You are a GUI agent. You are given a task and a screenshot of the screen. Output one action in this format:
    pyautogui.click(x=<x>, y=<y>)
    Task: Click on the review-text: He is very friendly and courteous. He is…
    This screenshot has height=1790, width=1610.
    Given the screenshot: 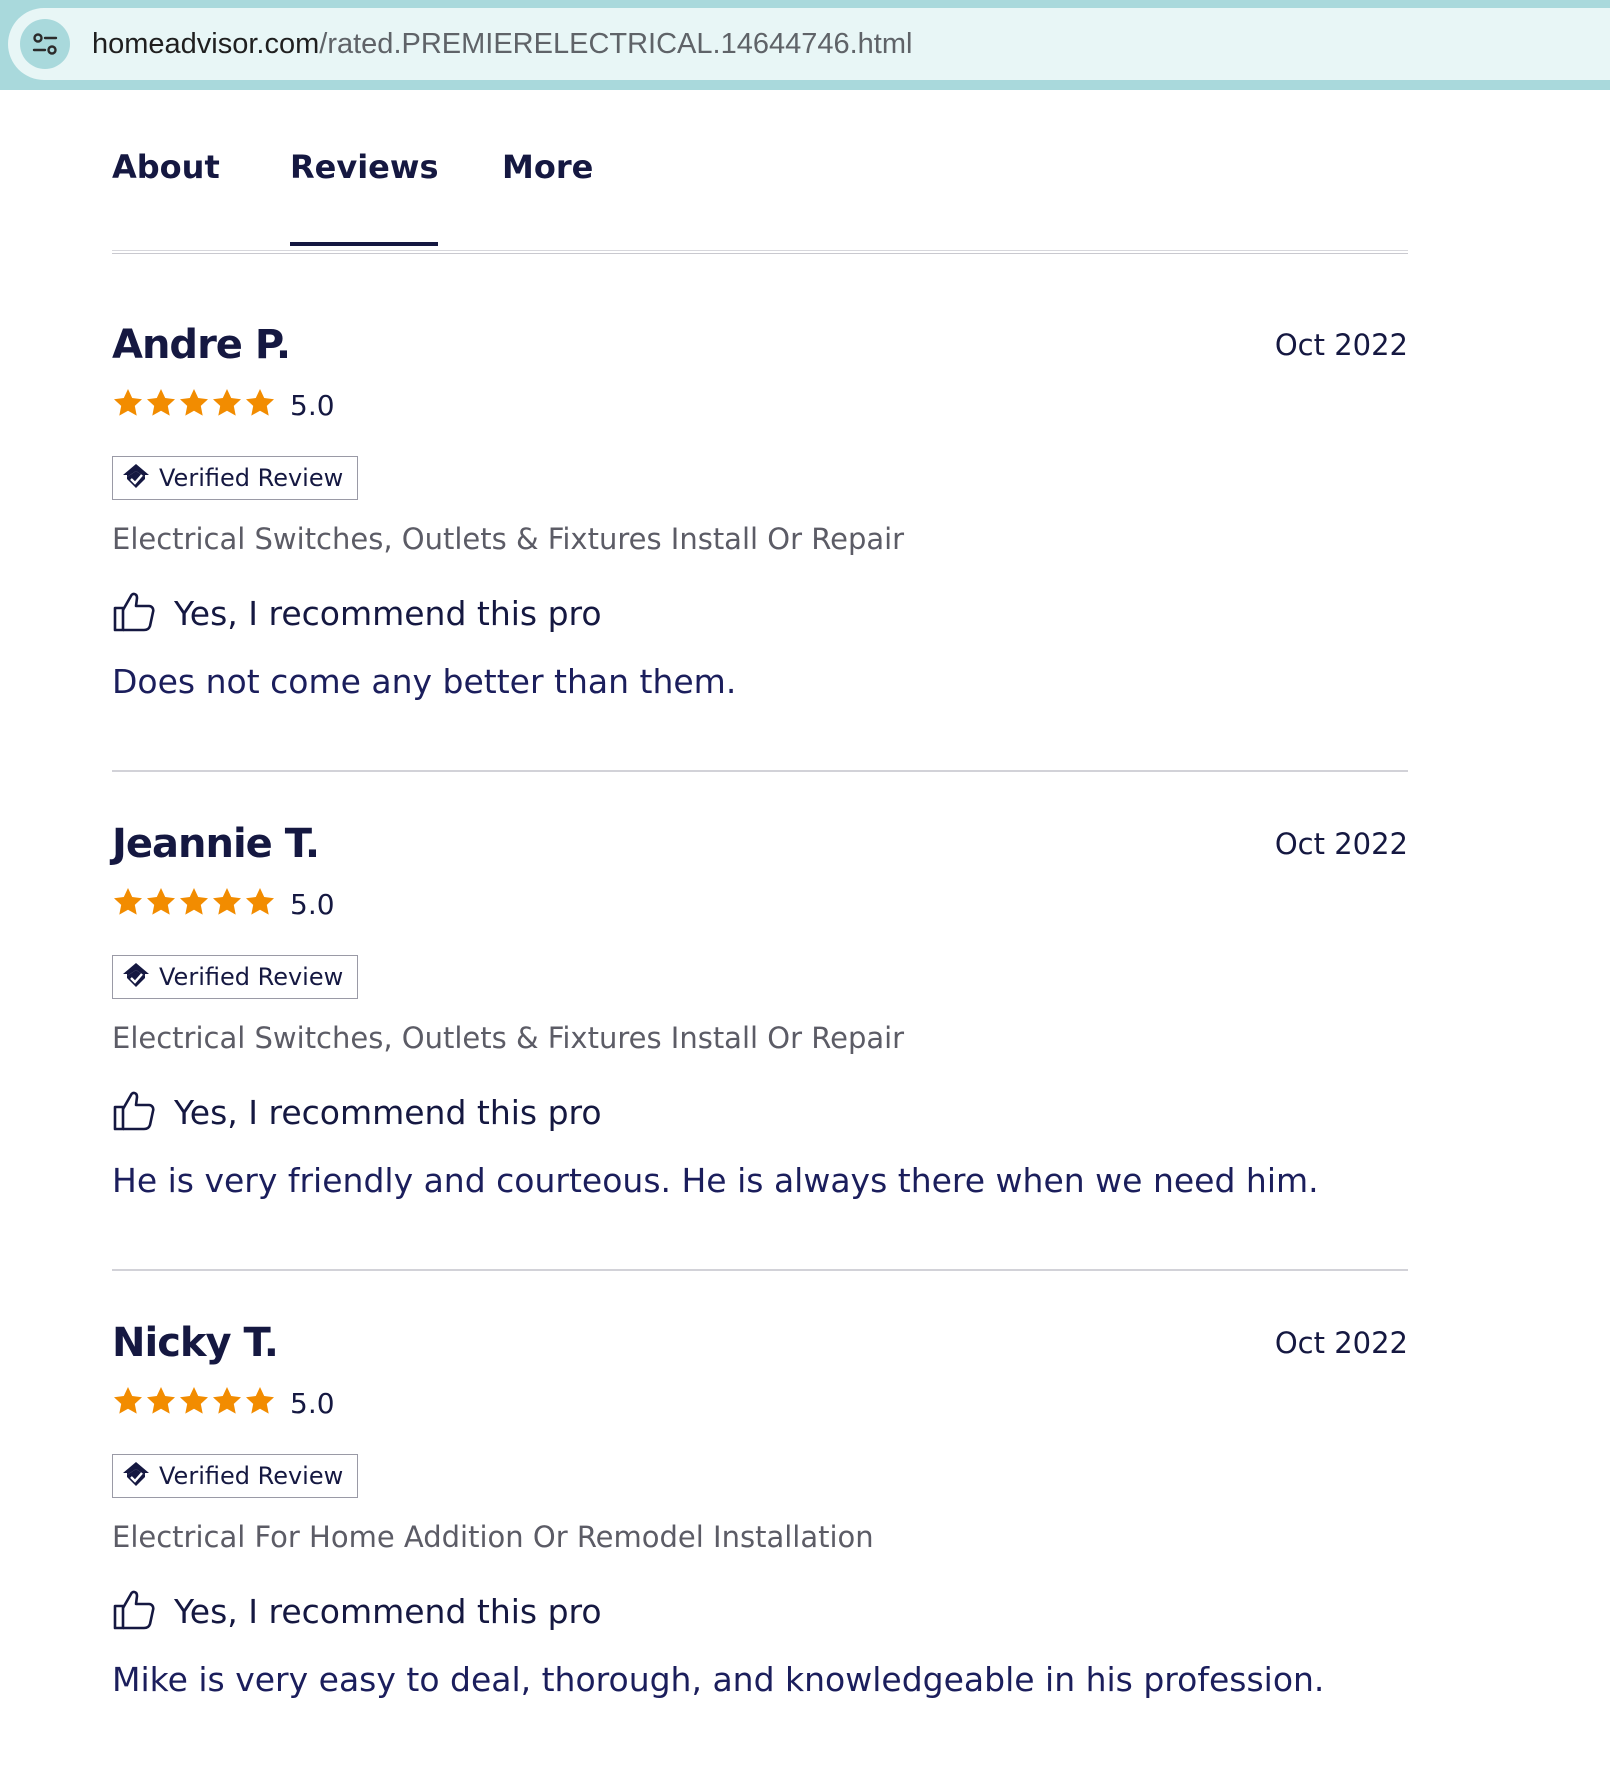 What is the action you would take?
    pyautogui.click(x=715, y=1180)
    